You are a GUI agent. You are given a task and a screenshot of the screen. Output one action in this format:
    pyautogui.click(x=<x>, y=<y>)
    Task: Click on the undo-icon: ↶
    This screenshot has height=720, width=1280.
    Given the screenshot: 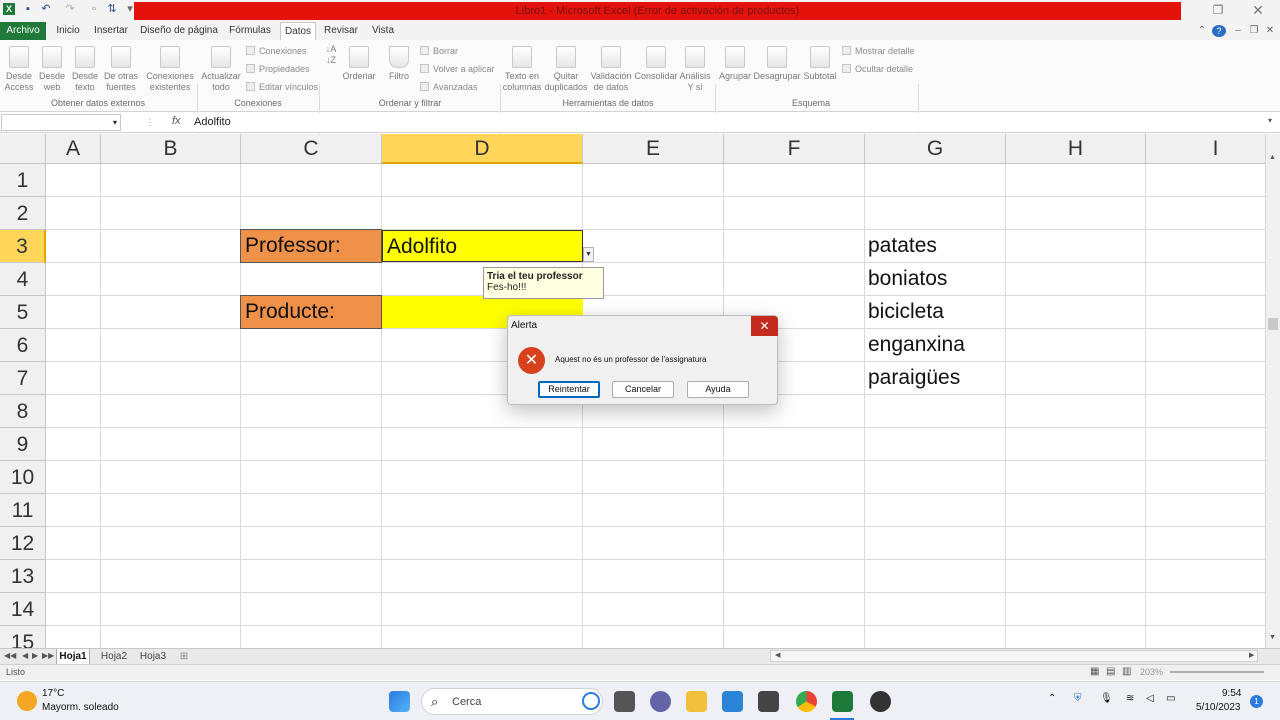 What is the action you would take?
    pyautogui.click(x=46, y=9)
    